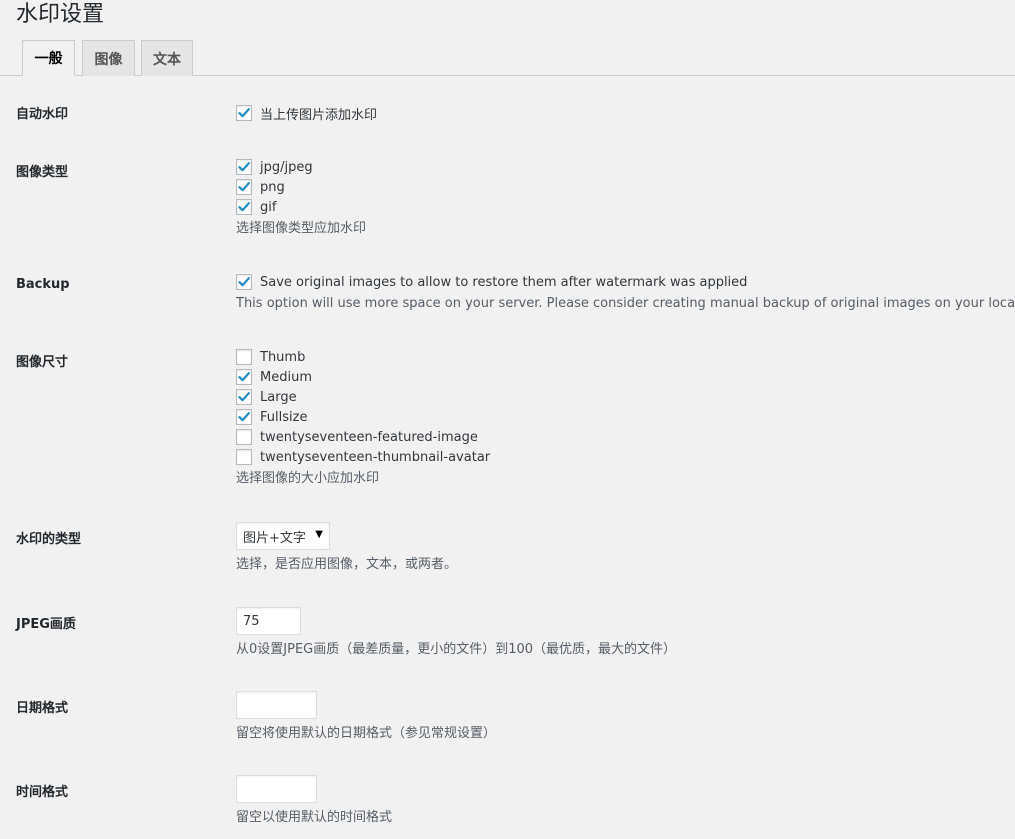 The width and height of the screenshot is (1015, 839). What do you see at coordinates (456, 633) in the screenshot?
I see `jpeg-quality-field: 从0设置JPEG画质（最差质量，更小的文件）到100（最优质，最大的文件）` at bounding box center [456, 633].